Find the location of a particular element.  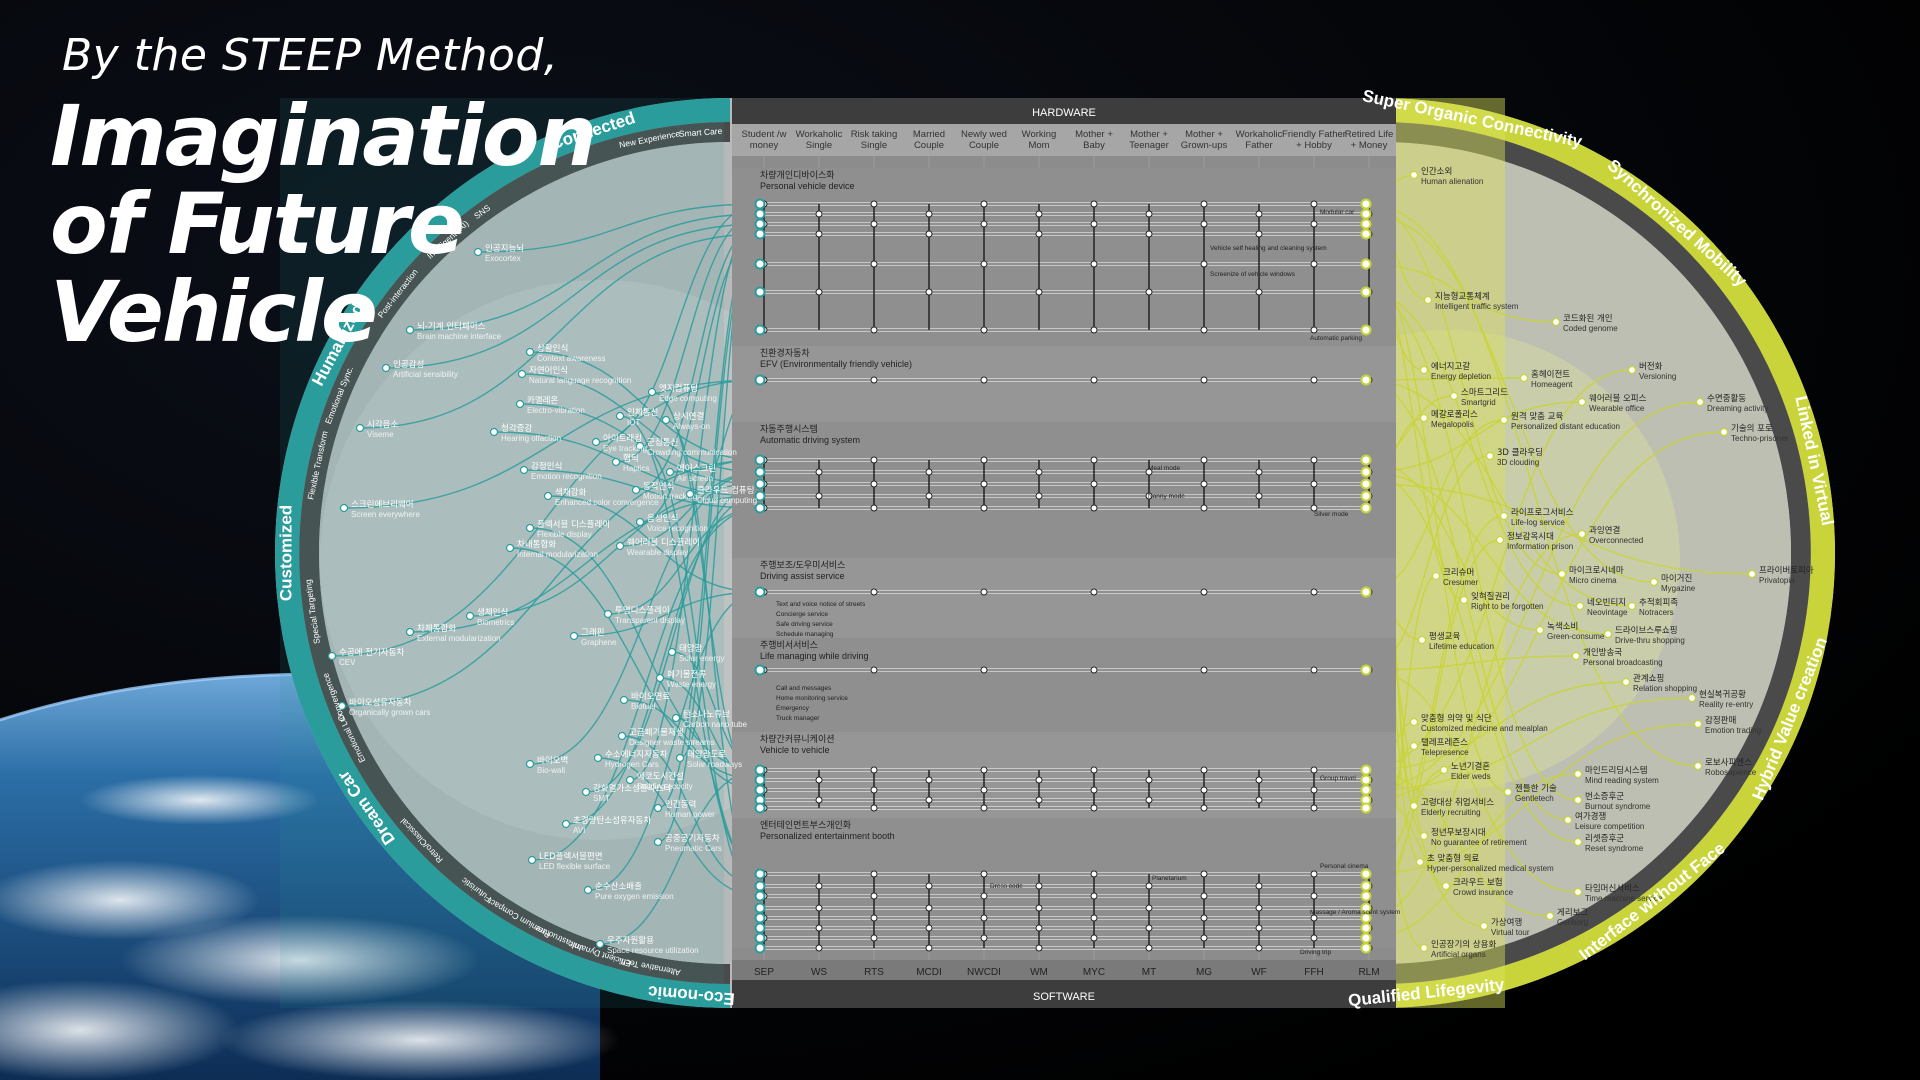

node-label-en: Wearable display is located at coordinates (657, 552).